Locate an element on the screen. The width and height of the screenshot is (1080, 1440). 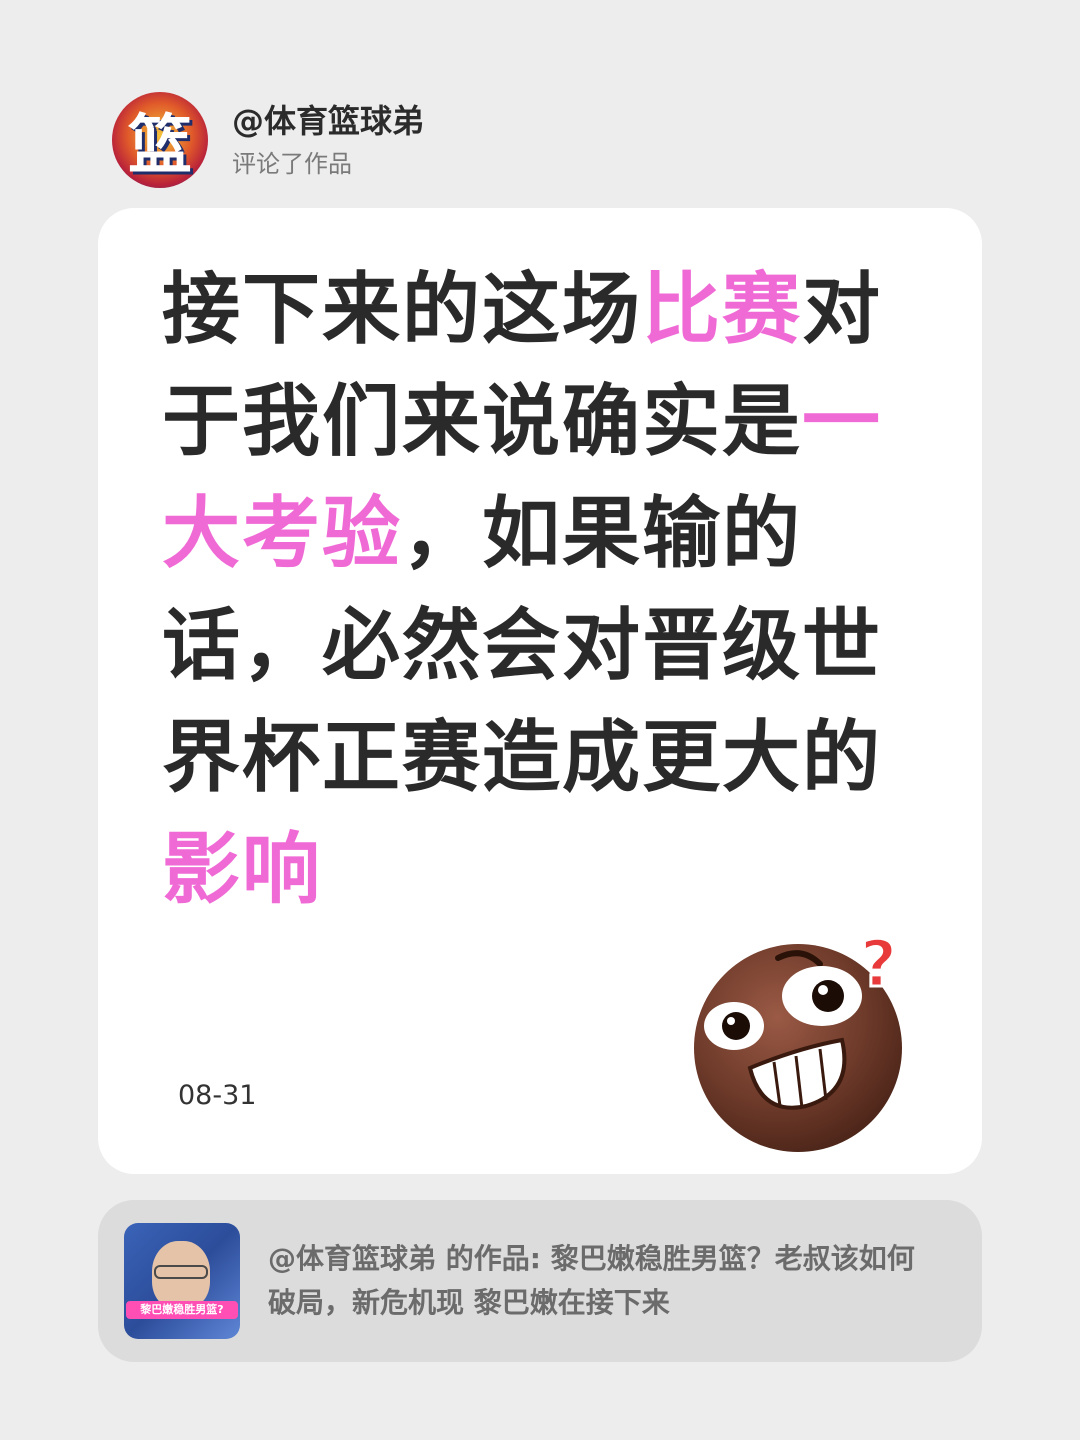
comment-highlight: 比赛 is located at coordinates (722, 310).